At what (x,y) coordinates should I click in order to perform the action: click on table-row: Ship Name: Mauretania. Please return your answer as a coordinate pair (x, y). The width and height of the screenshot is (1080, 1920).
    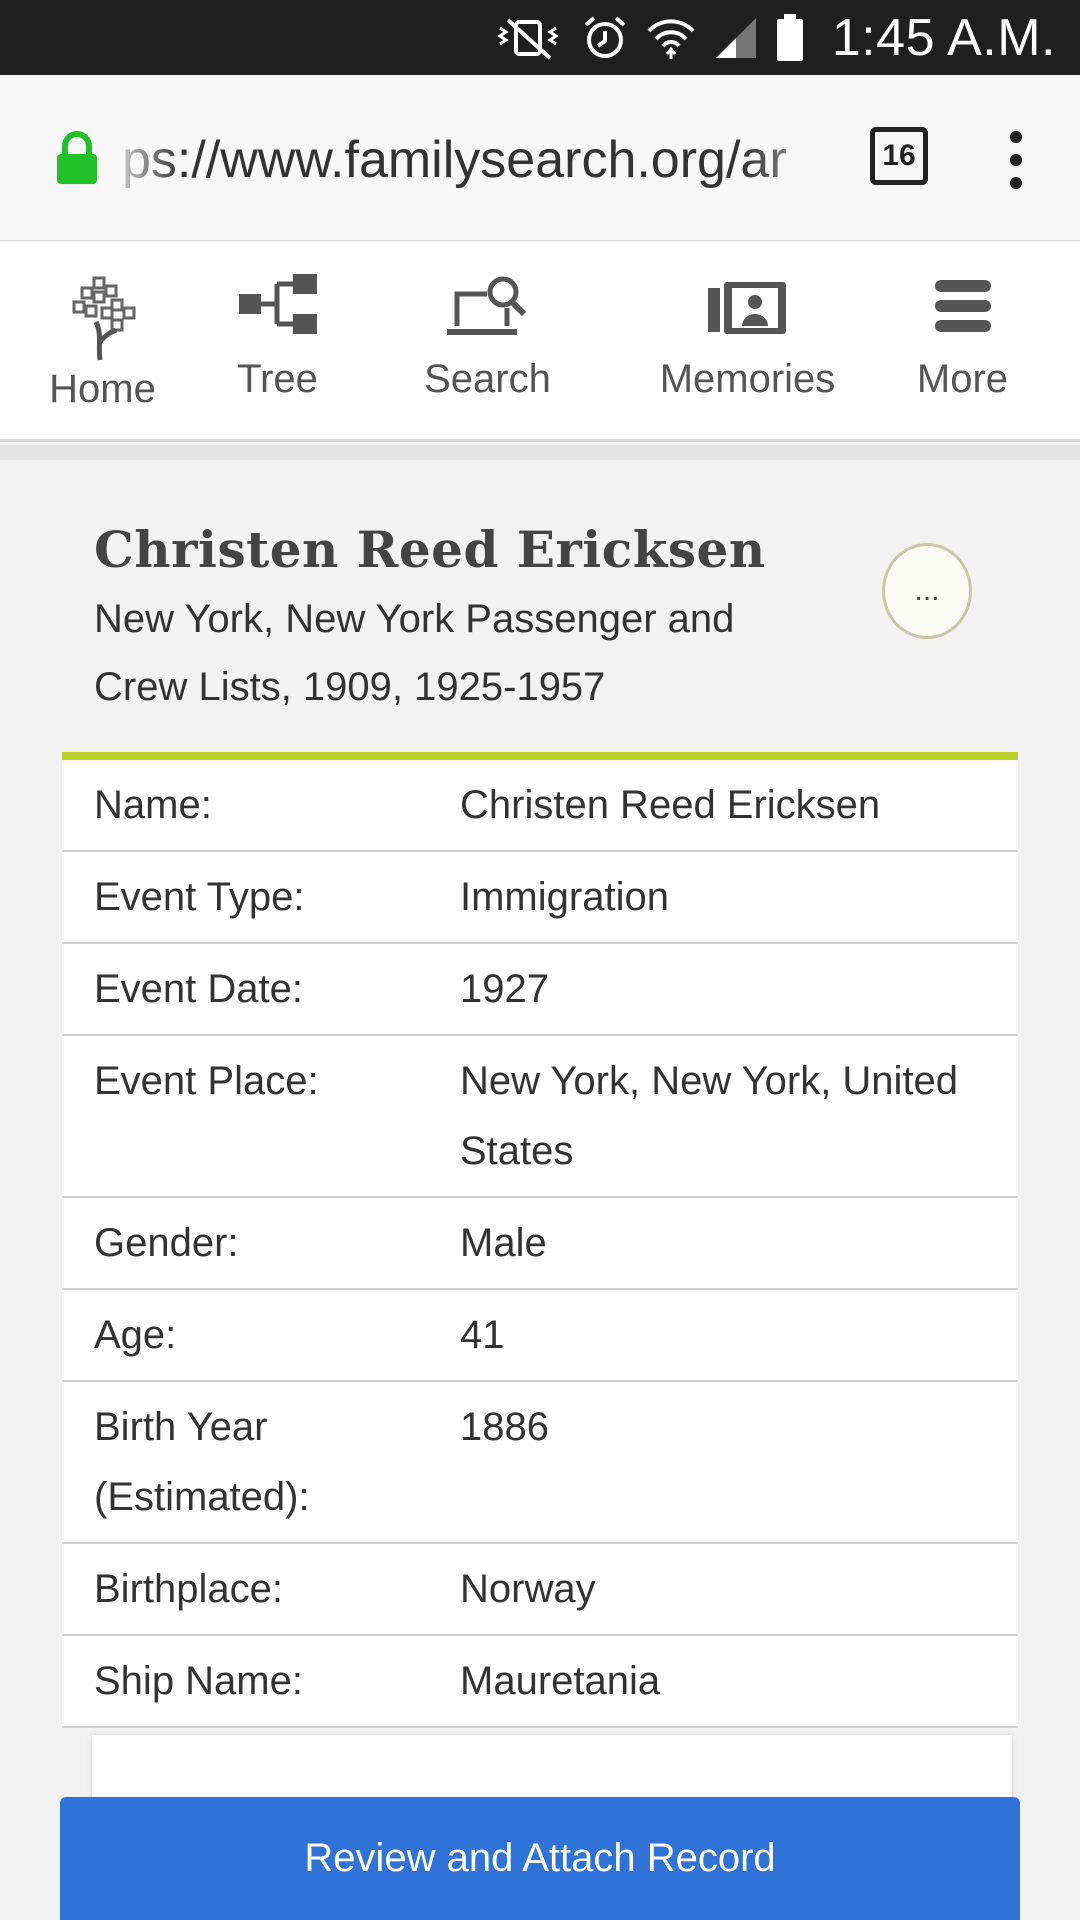
    Looking at the image, I should click on (540, 1682).